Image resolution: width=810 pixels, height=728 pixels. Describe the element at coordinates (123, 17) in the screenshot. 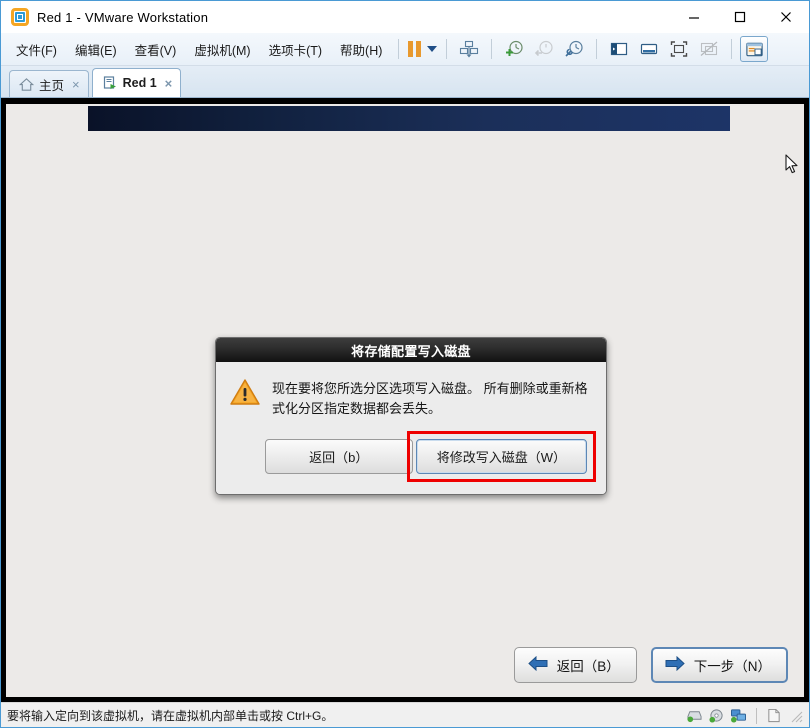

I see `window-title: Red 1 - VMware Workstation` at that location.